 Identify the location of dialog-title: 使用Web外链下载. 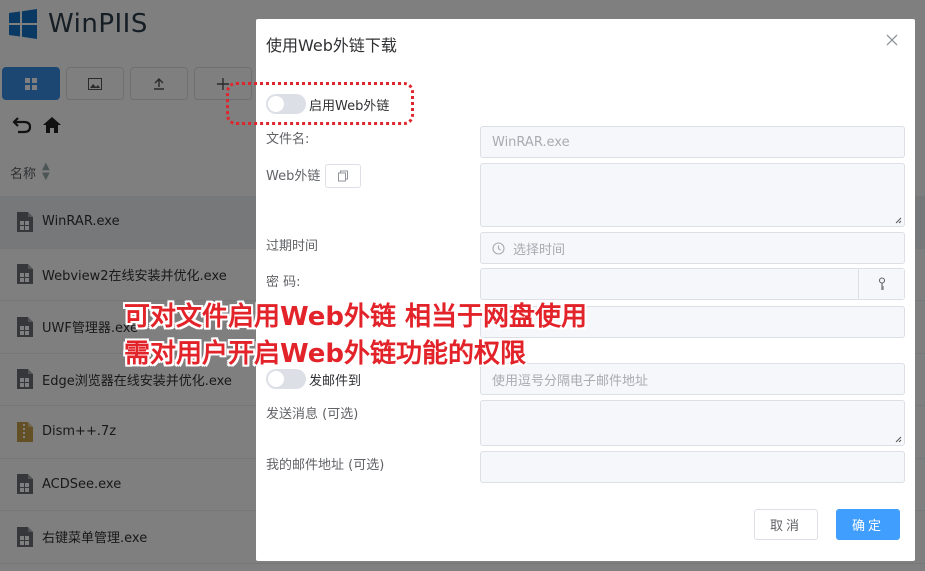
(331, 45).